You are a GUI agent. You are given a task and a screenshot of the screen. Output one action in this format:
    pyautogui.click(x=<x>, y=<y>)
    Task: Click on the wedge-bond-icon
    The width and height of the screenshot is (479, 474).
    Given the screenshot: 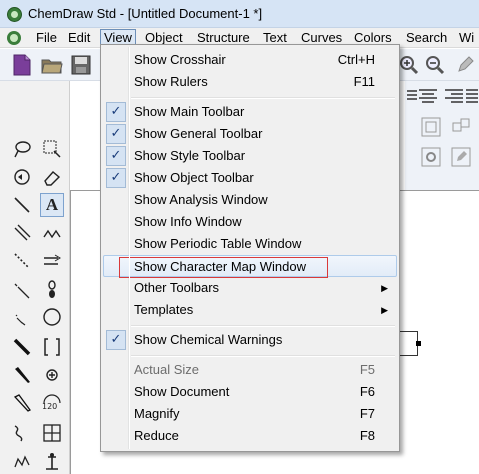 What is the action you would take?
    pyautogui.click(x=22, y=375)
    